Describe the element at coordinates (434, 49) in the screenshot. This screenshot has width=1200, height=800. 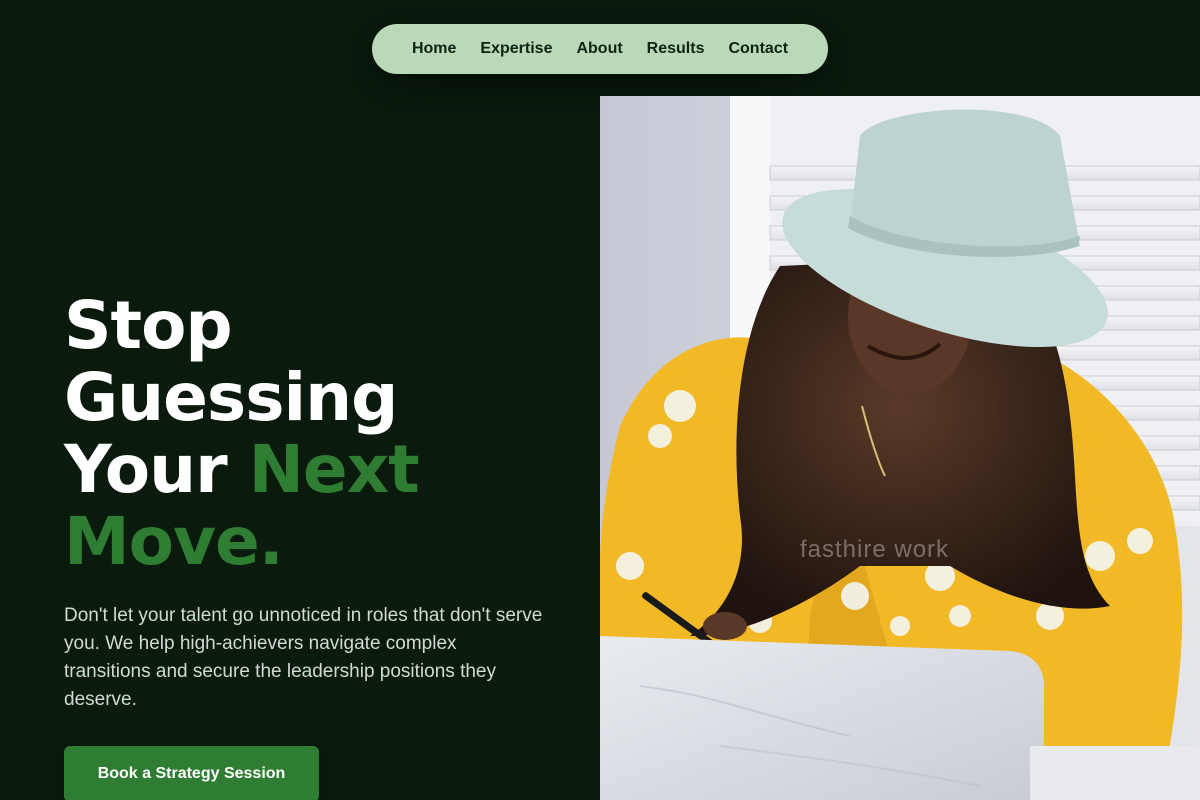
I see `nav-home-link: Home` at that location.